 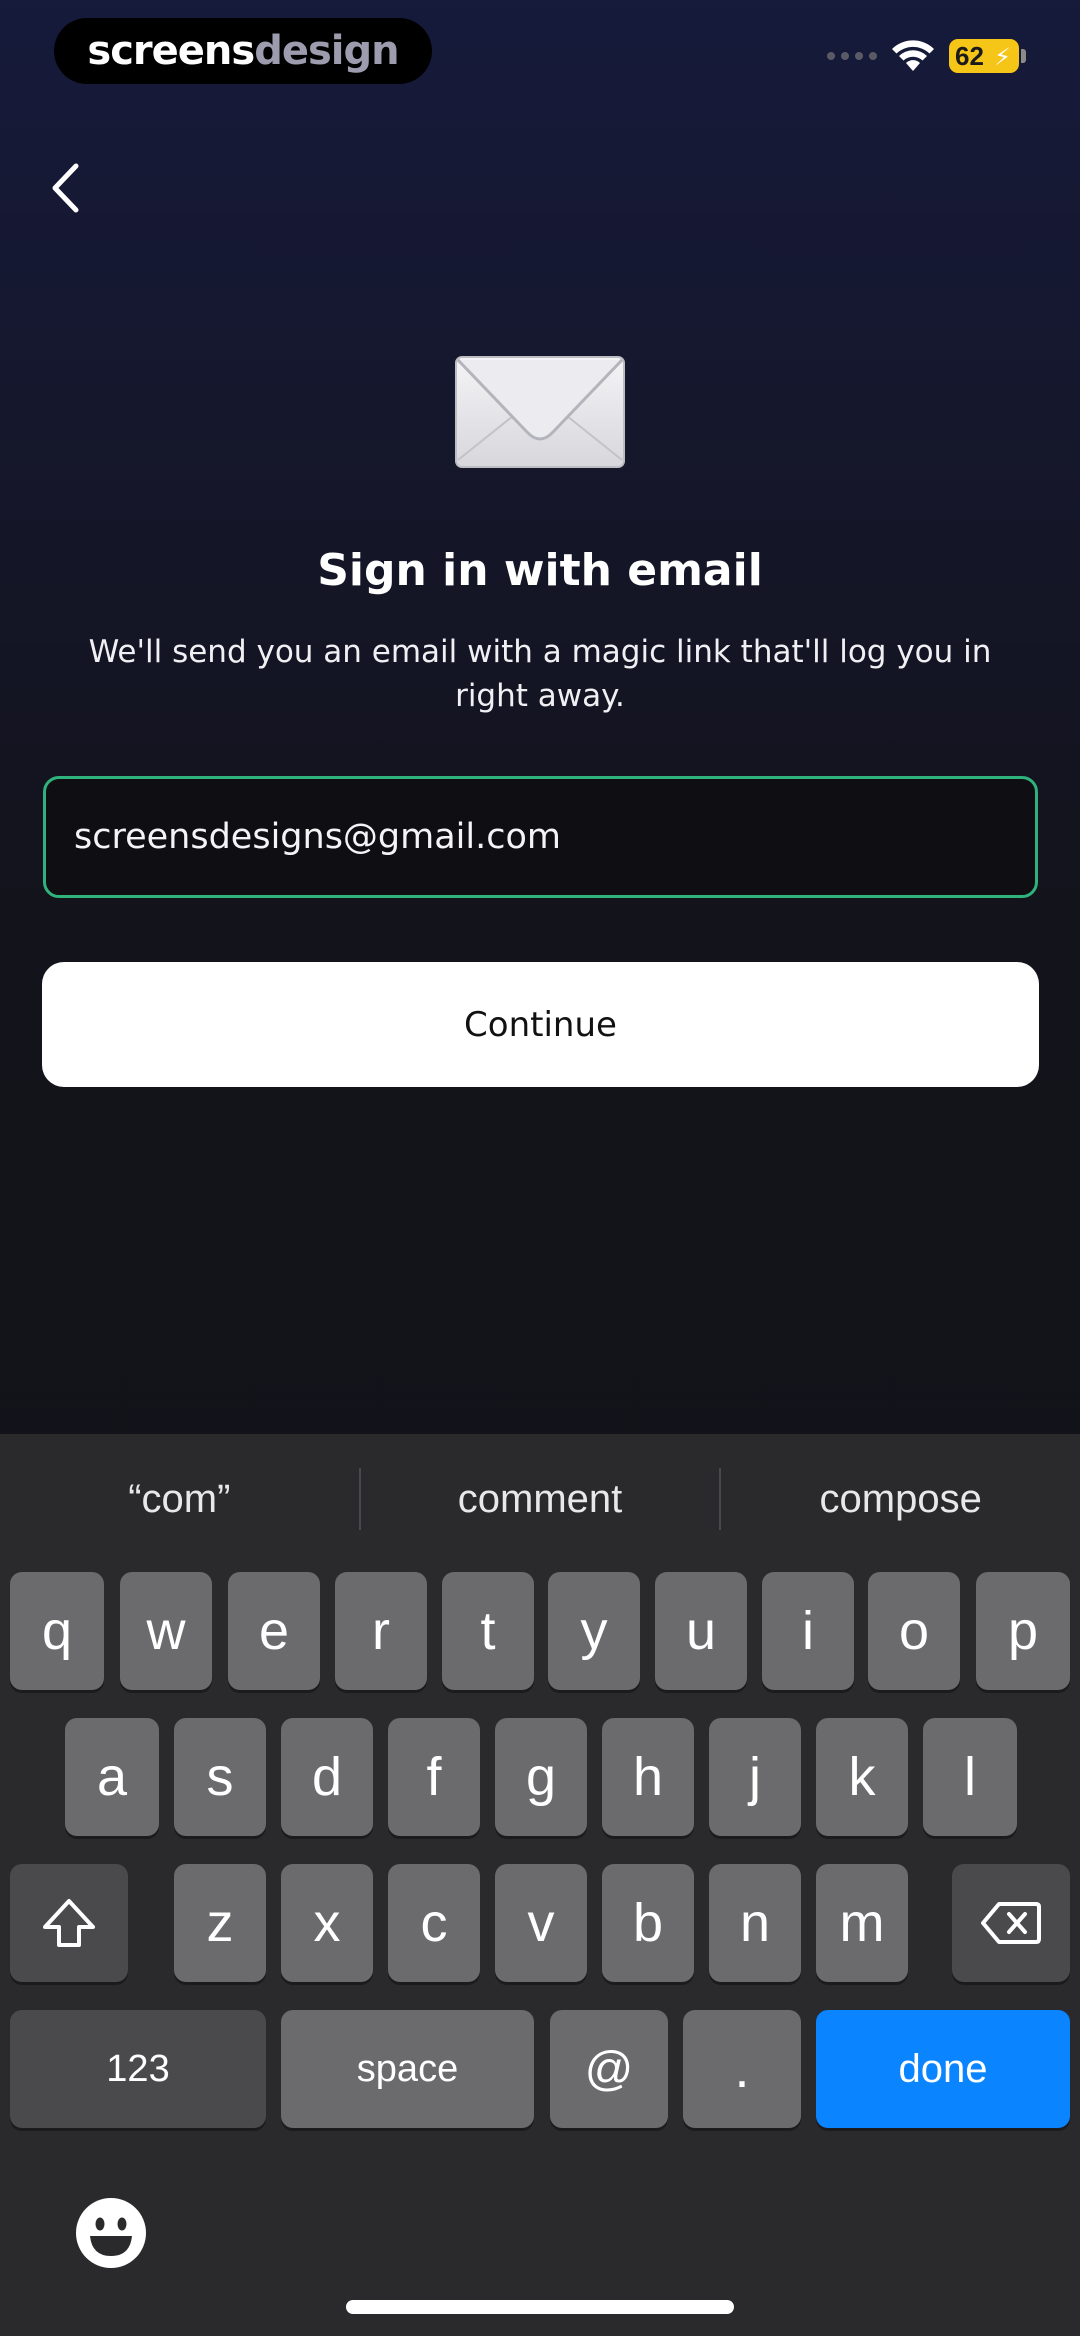 I want to click on status-bar-indicators: 62 ⚡, so click(x=926, y=56).